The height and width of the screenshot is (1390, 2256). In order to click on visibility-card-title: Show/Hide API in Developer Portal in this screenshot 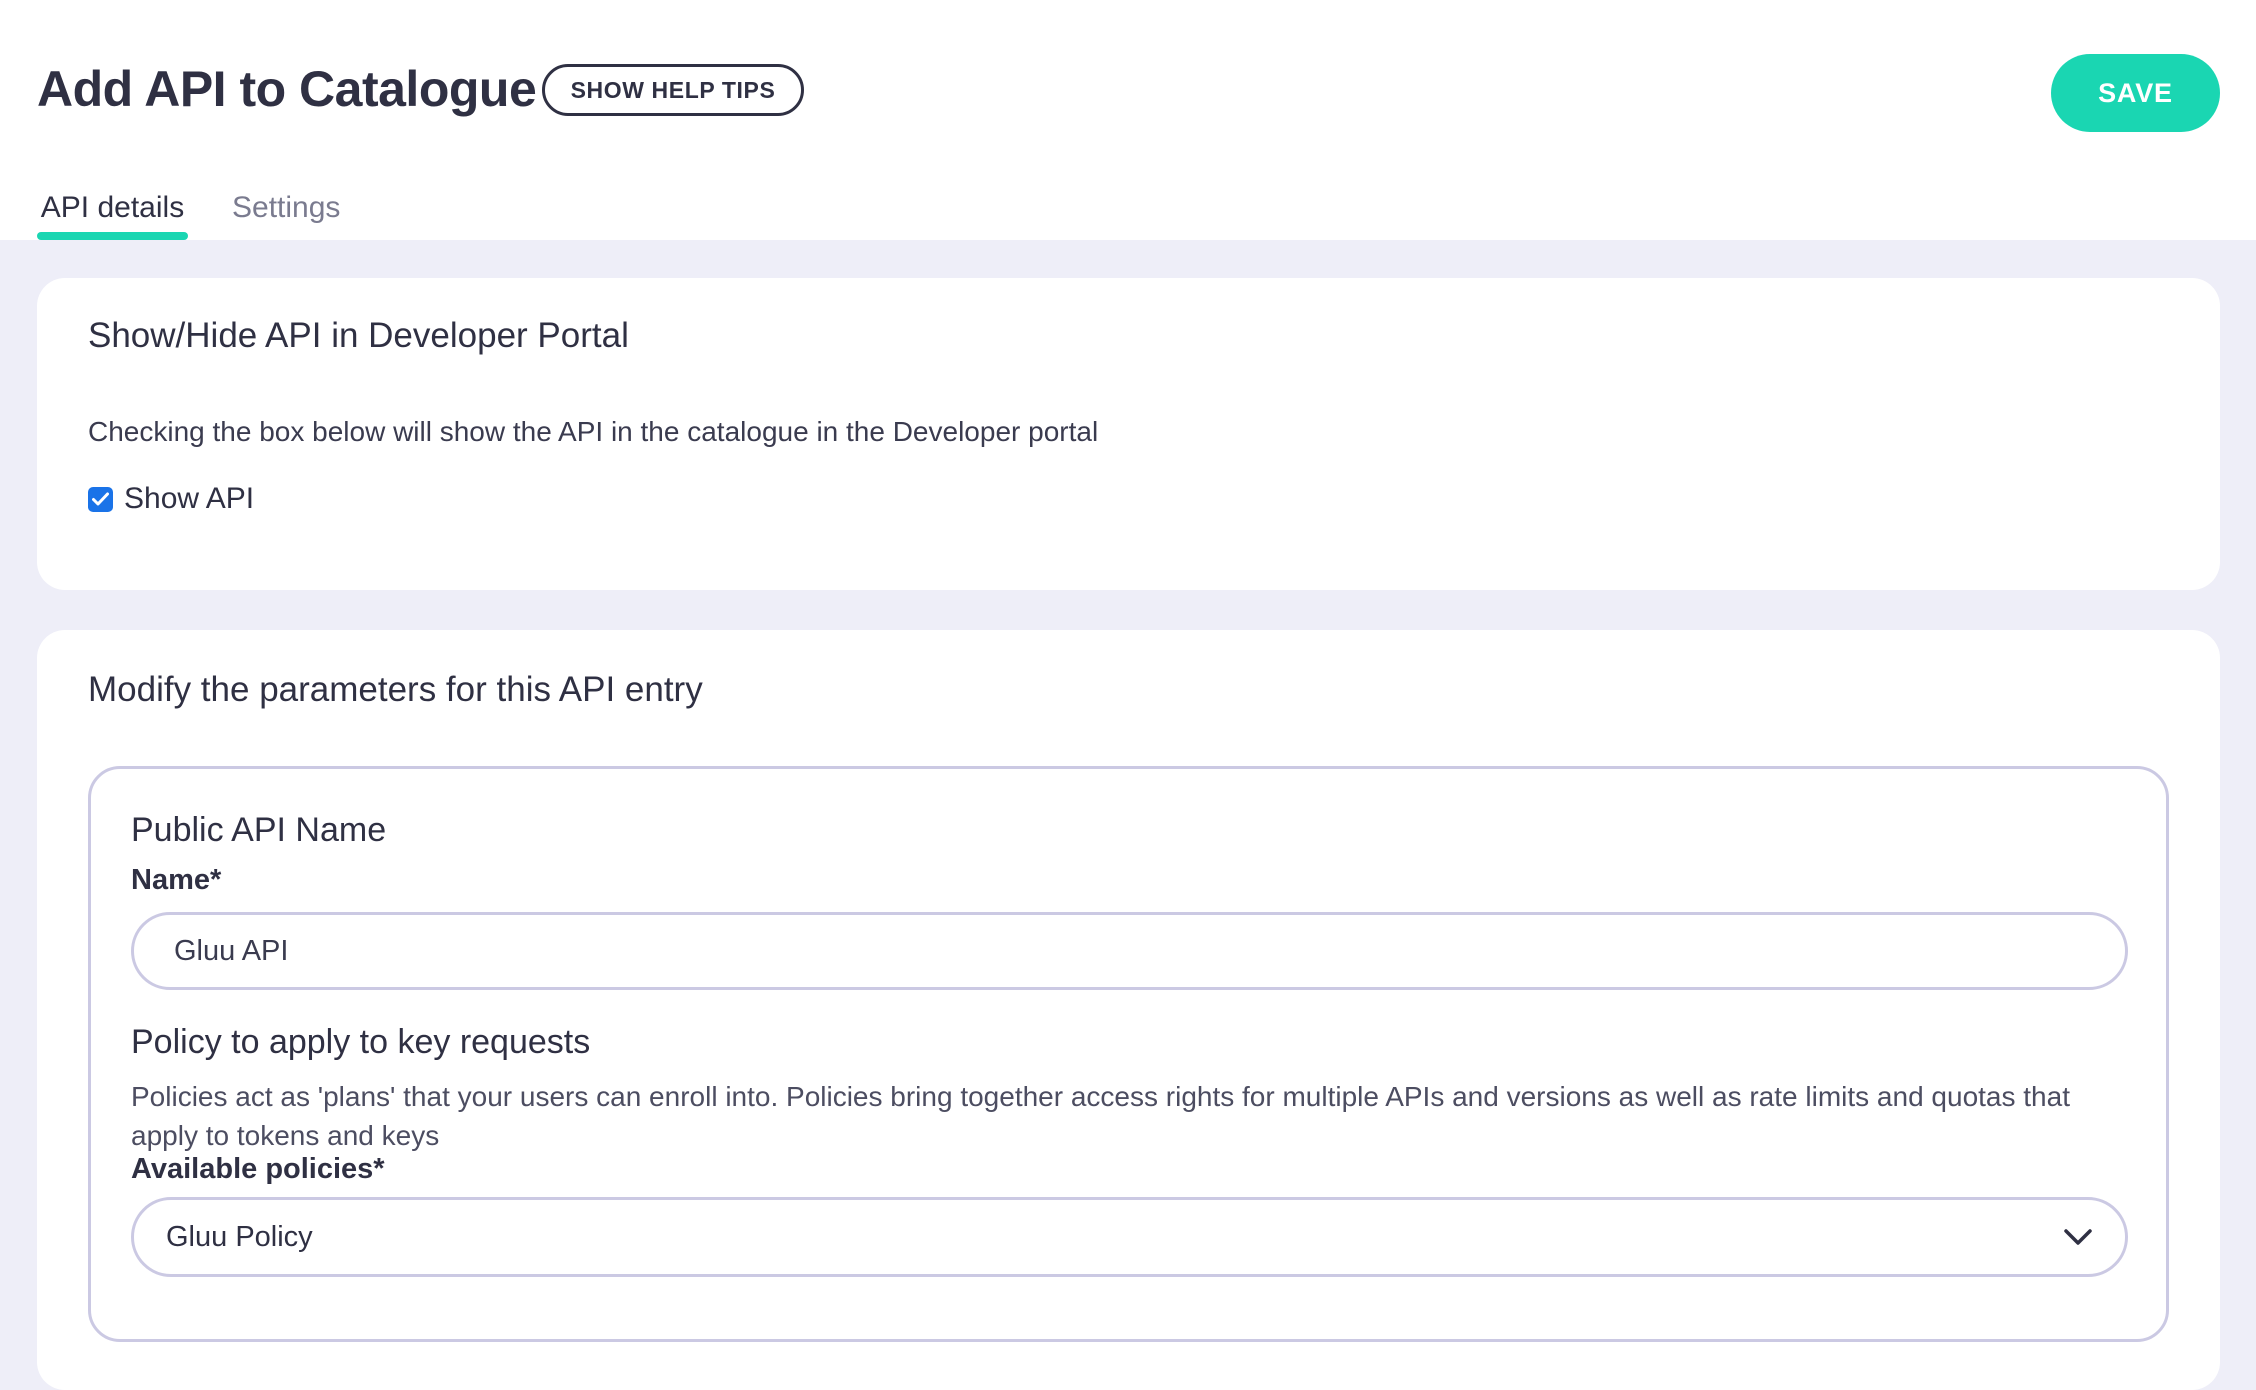, I will do `click(358, 335)`.